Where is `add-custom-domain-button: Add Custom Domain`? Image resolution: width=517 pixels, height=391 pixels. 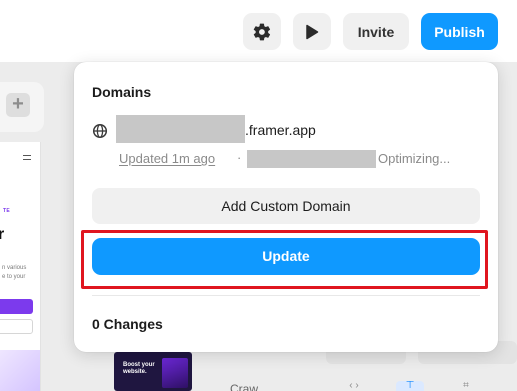 add-custom-domain-button: Add Custom Domain is located at coordinates (286, 206).